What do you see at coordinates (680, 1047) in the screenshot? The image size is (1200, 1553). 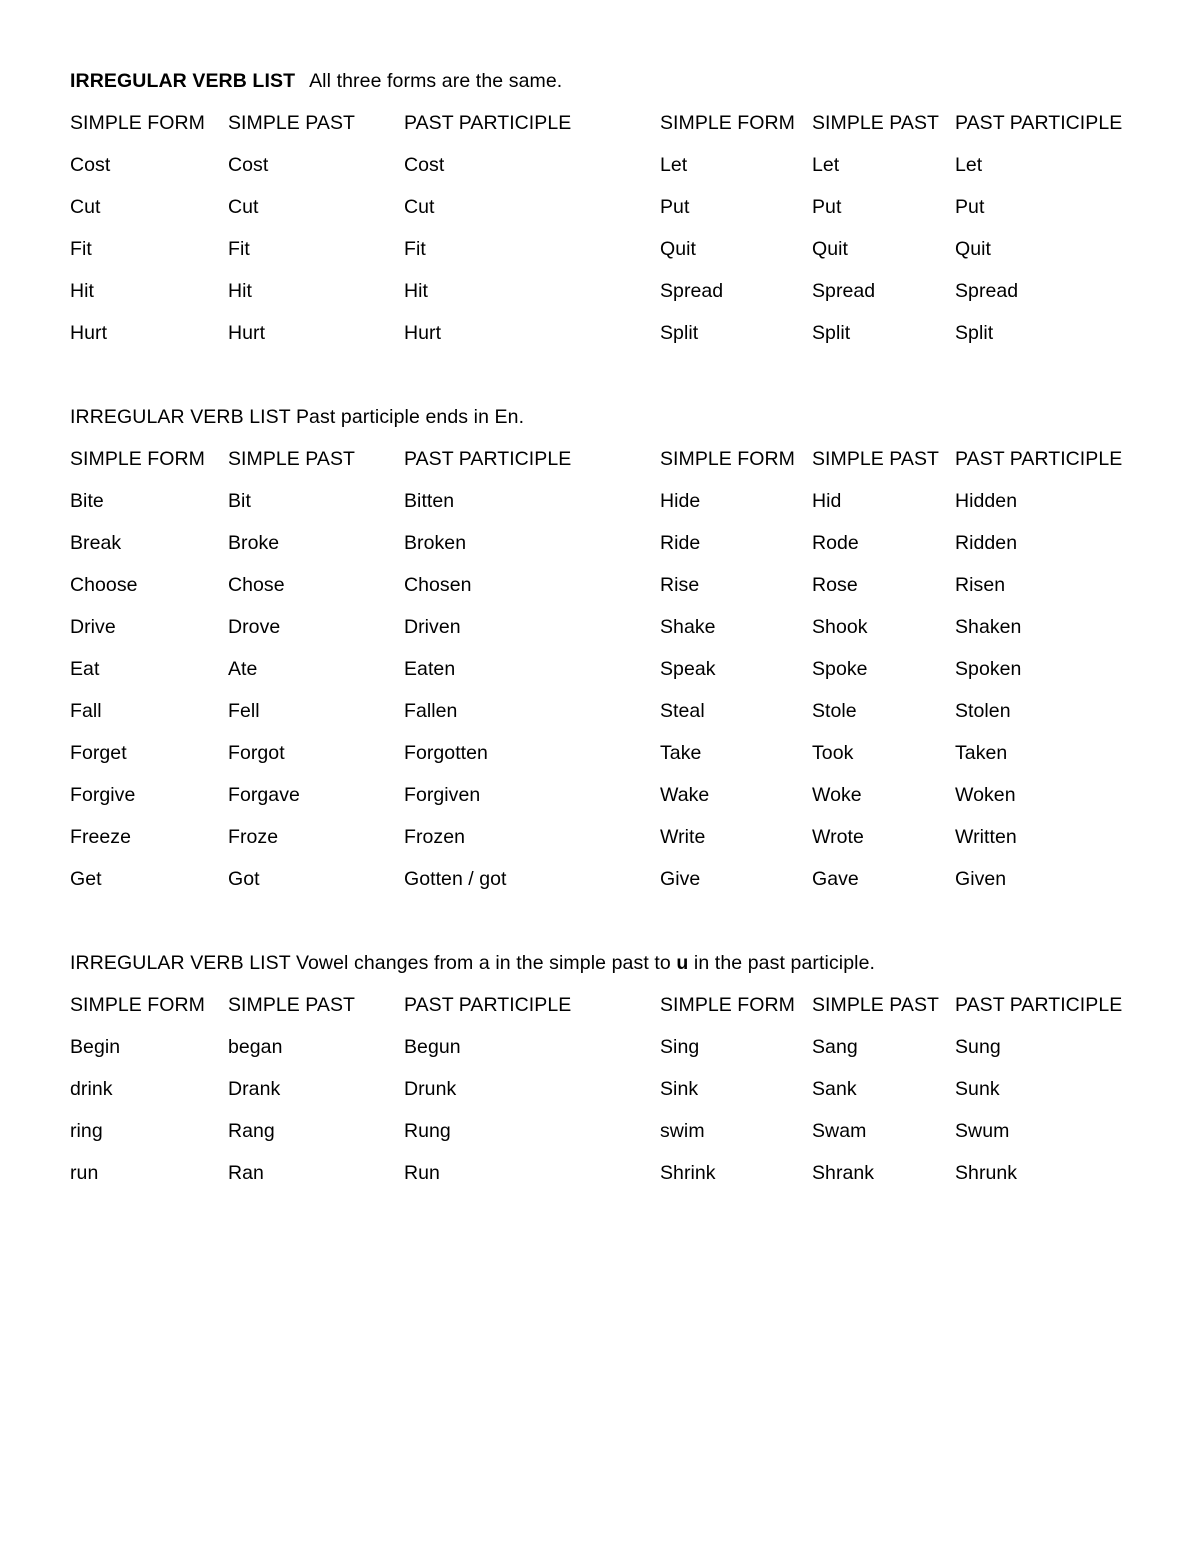 I see `verb-cell: Sing` at bounding box center [680, 1047].